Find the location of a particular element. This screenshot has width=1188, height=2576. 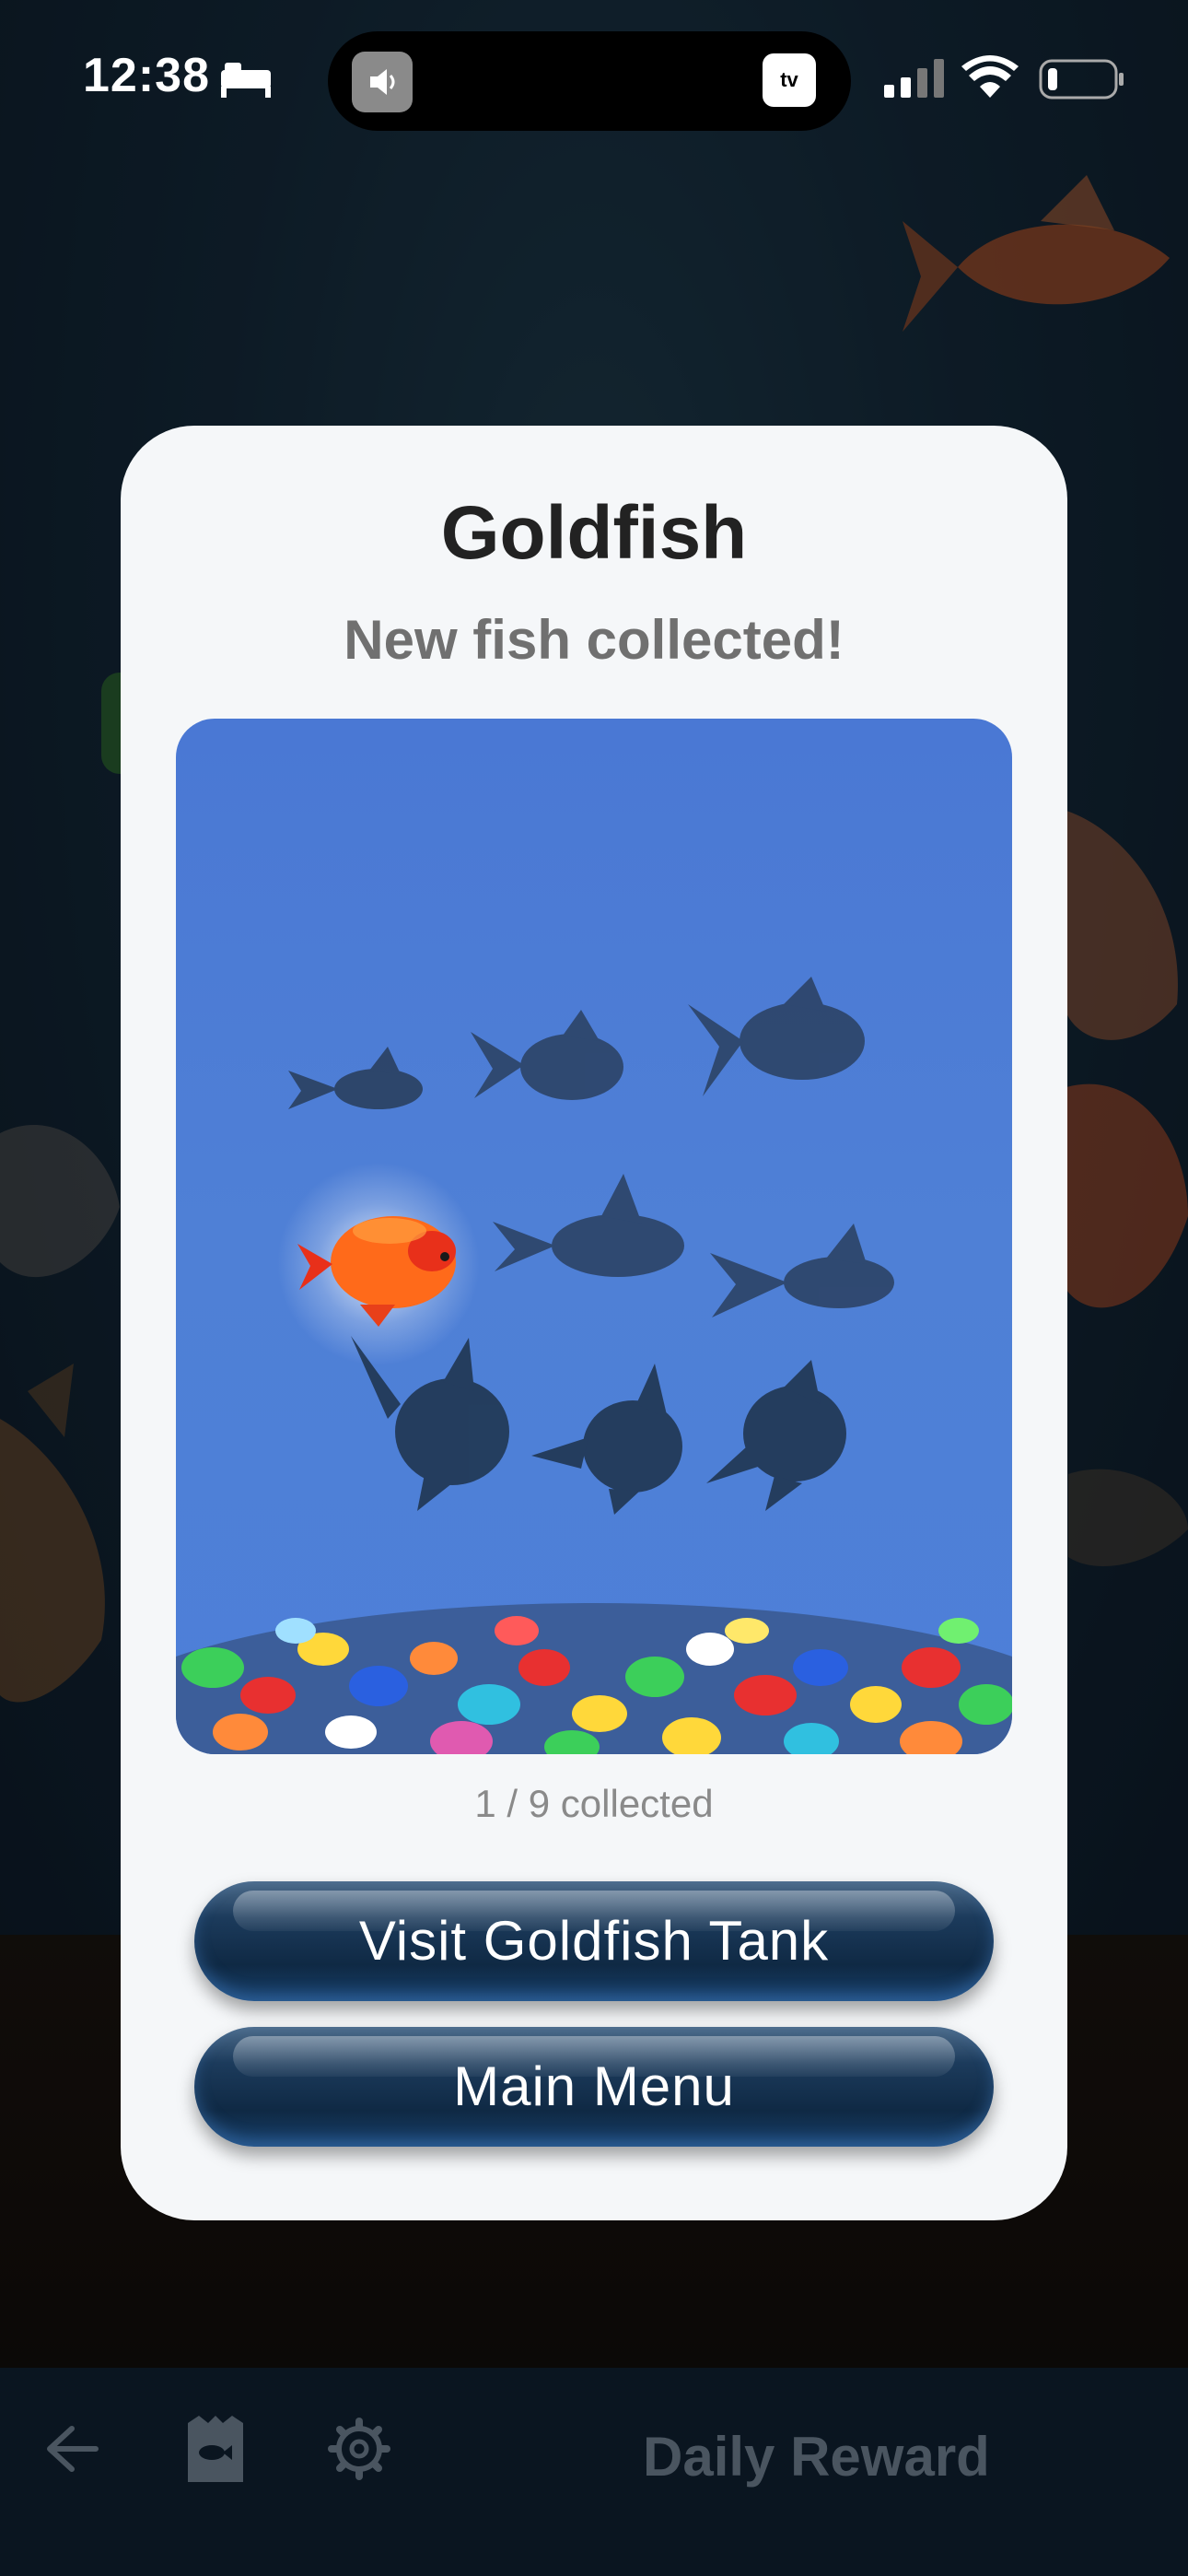

back-arrow-icon is located at coordinates (71, 2449).